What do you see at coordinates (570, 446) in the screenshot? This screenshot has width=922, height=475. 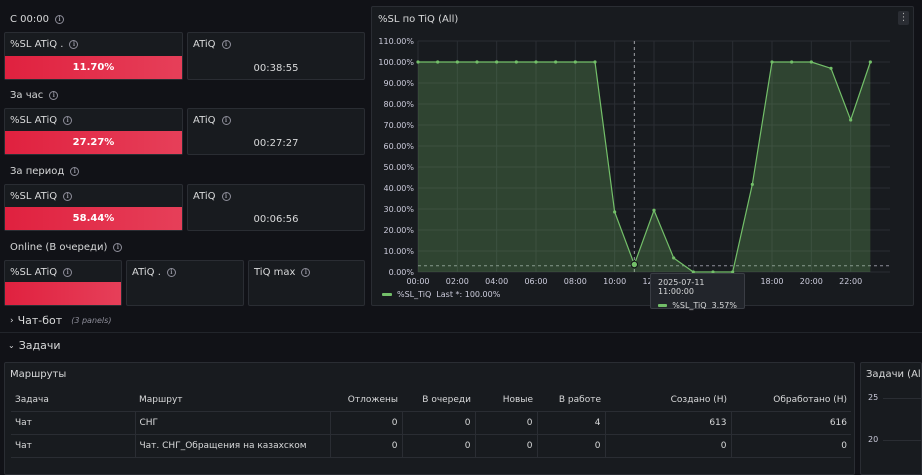 I see `cell-in-work: 0` at bounding box center [570, 446].